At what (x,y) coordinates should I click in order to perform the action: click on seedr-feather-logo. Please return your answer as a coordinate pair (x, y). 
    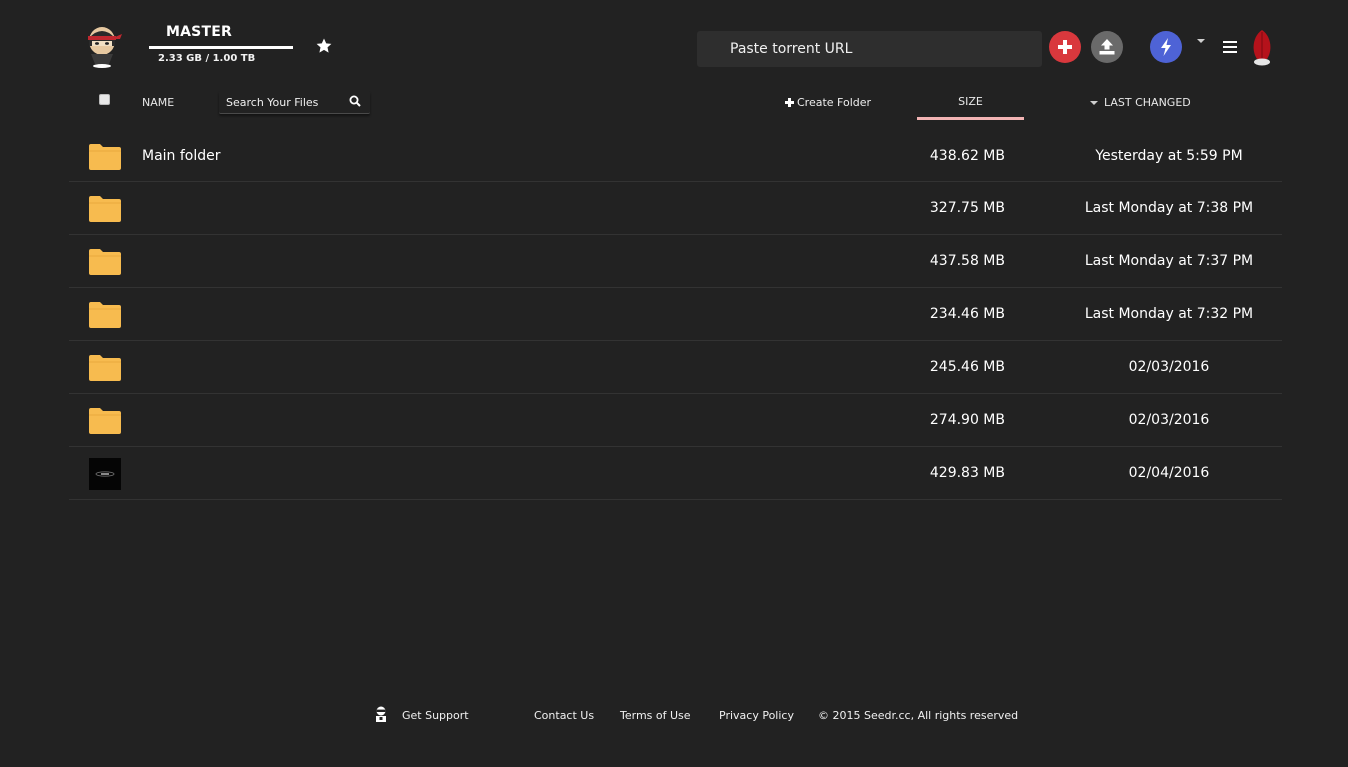
    Looking at the image, I should click on (1262, 49).